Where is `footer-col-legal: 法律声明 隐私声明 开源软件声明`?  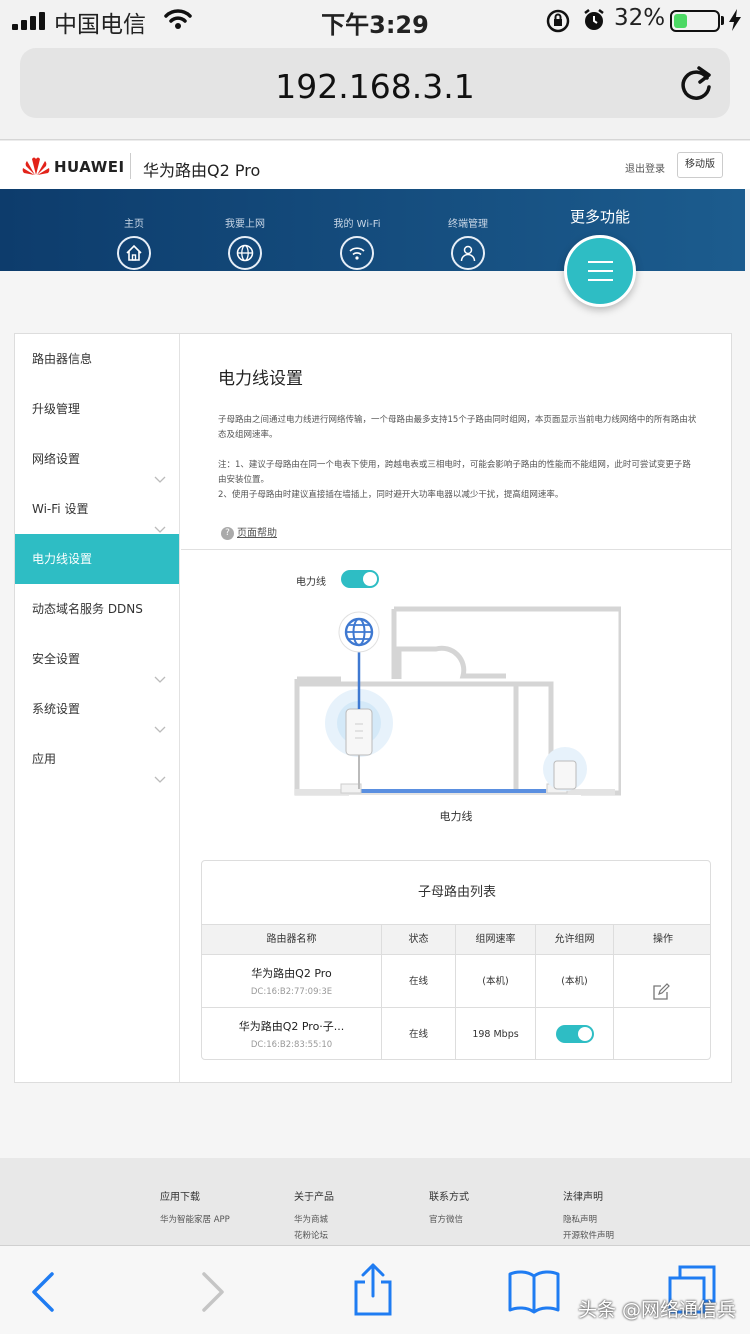 footer-col-legal: 法律声明 隐私声明 开源软件声明 is located at coordinates (588, 1216).